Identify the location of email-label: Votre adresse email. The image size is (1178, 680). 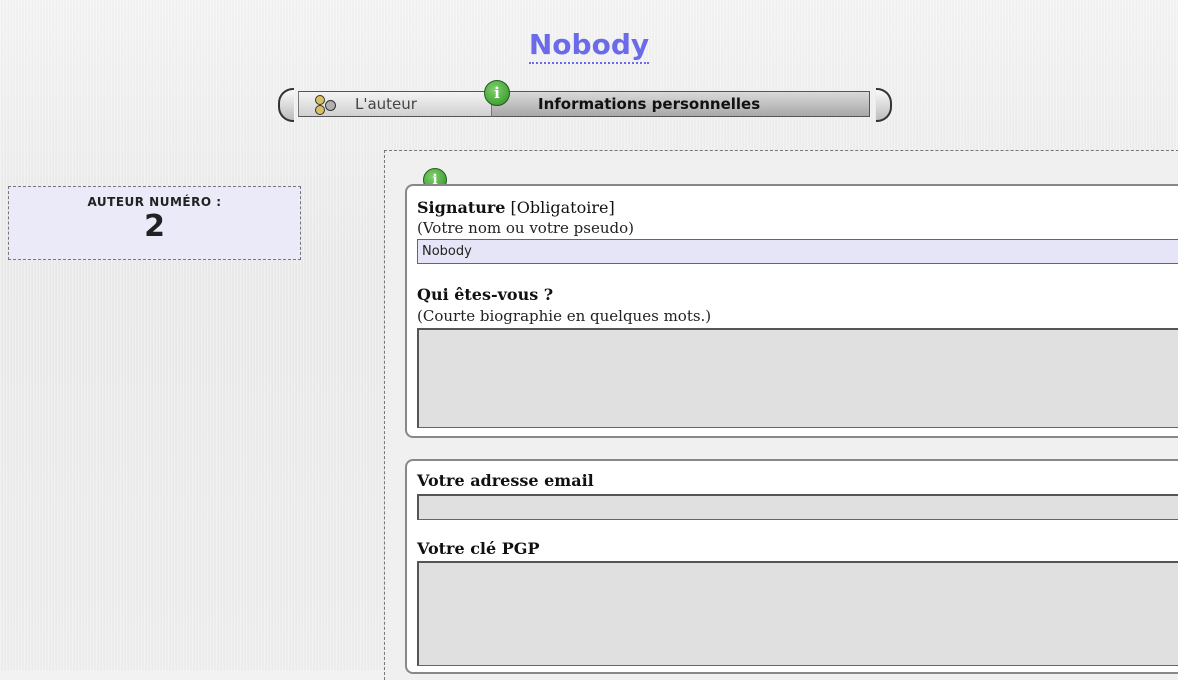
(505, 480).